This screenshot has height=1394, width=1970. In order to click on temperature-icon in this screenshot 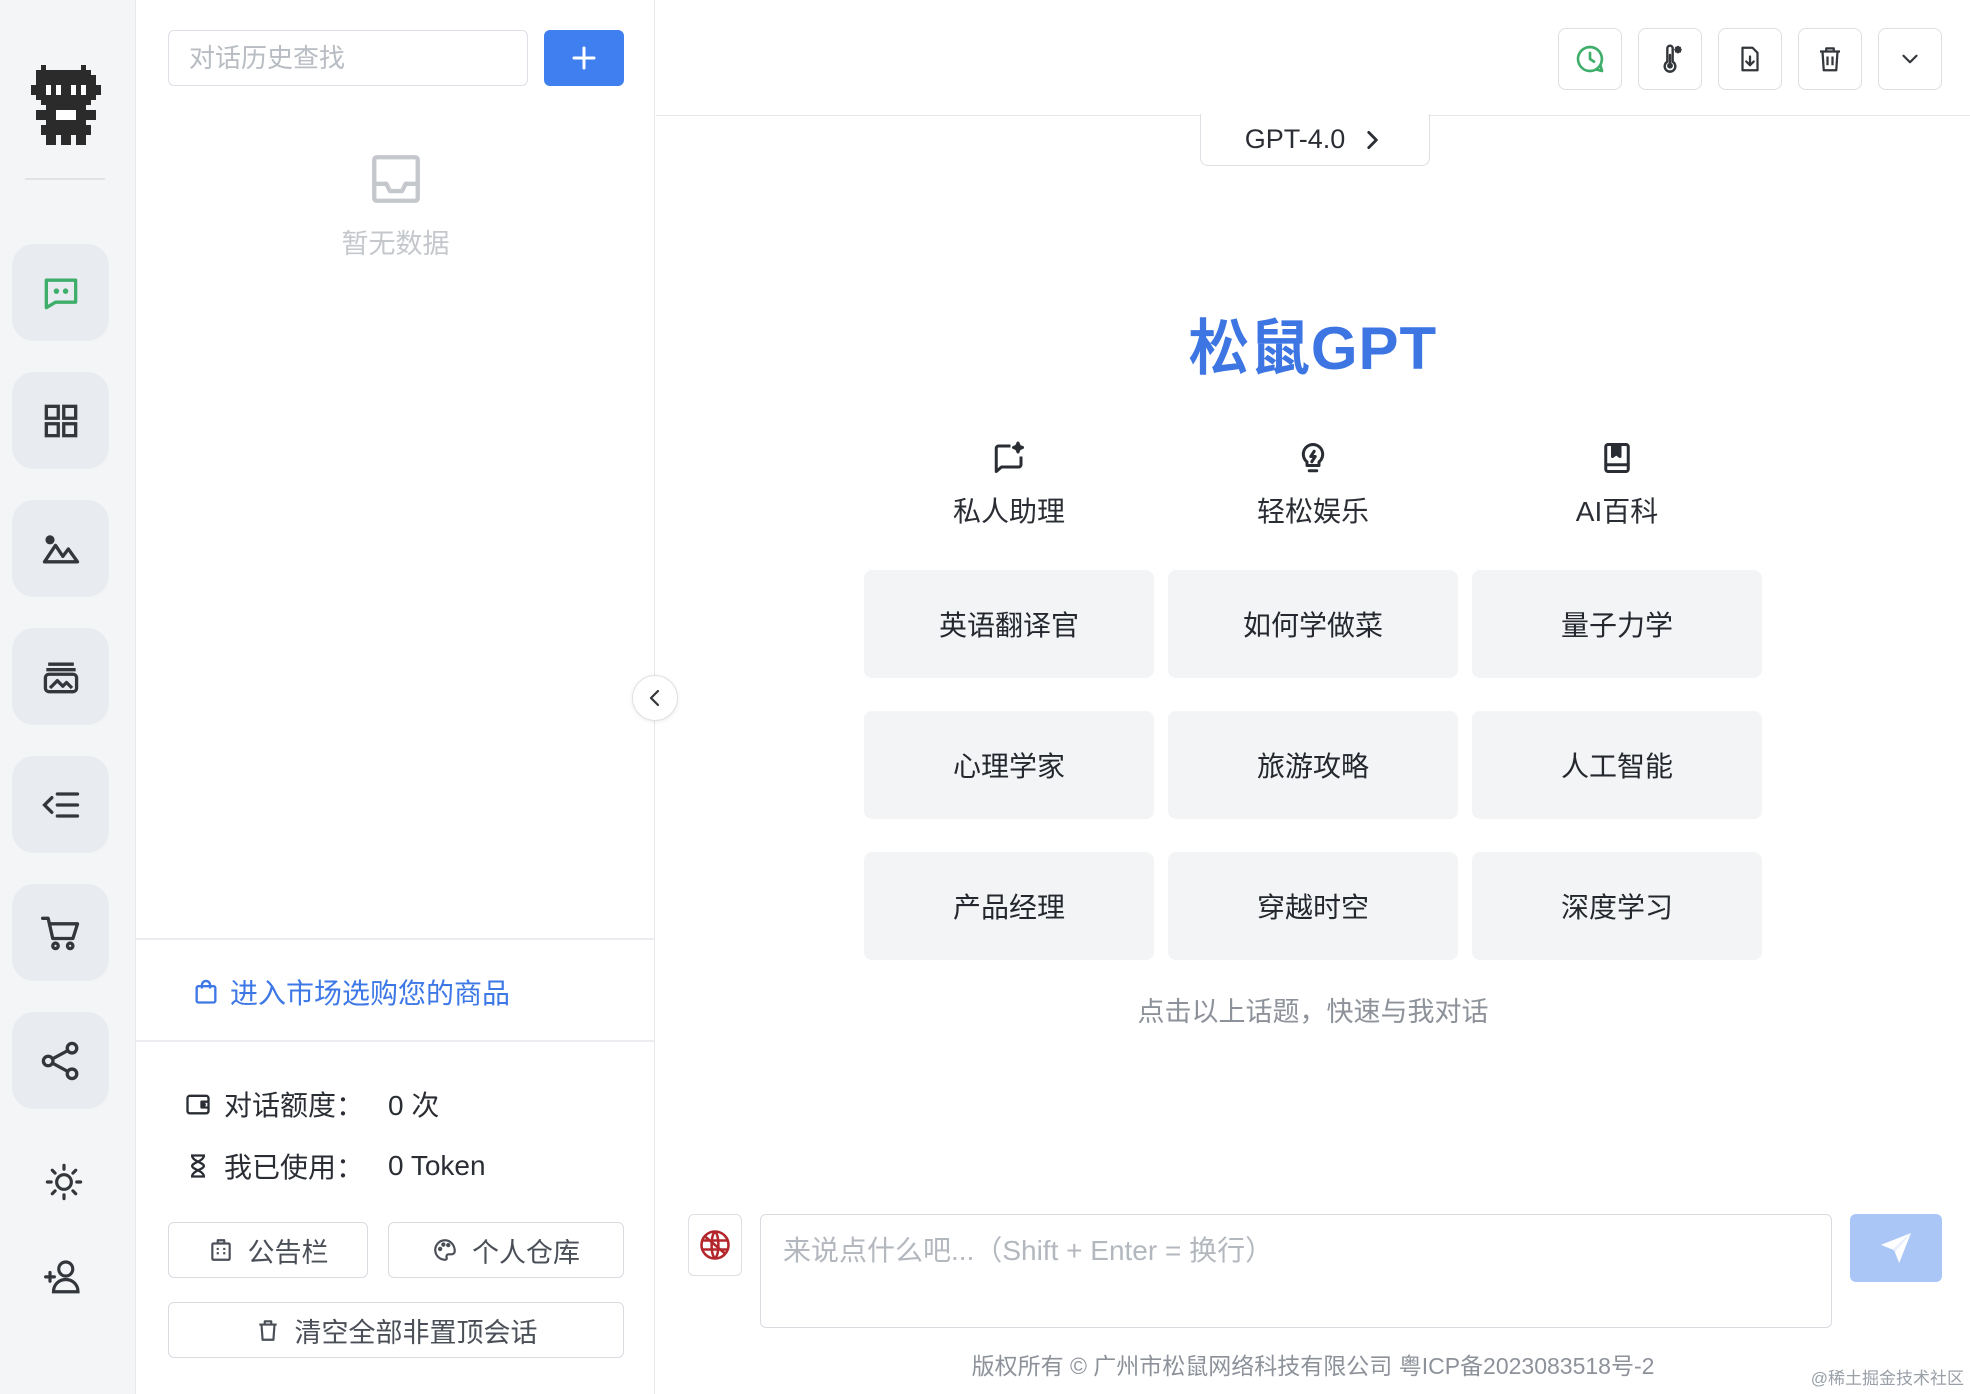, I will do `click(1670, 59)`.